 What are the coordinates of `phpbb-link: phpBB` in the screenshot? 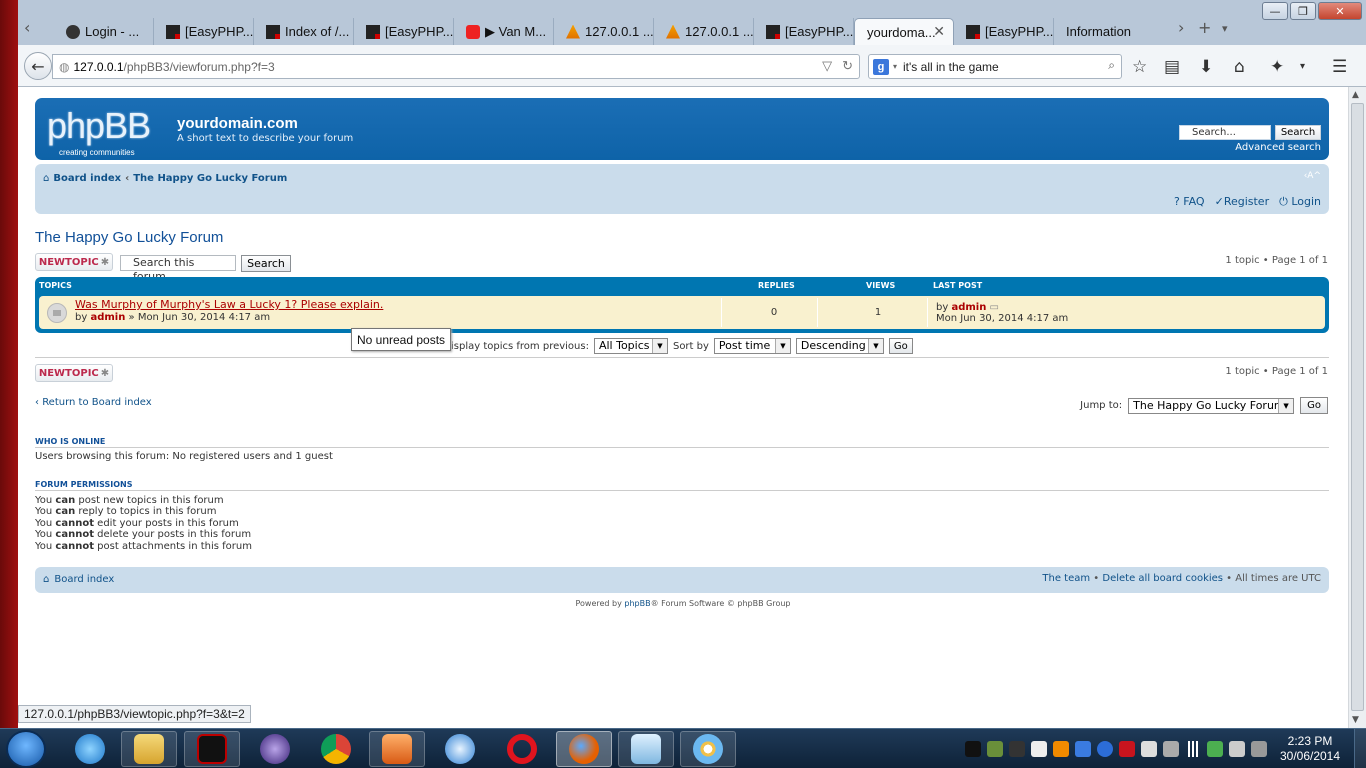 It's located at (637, 603).